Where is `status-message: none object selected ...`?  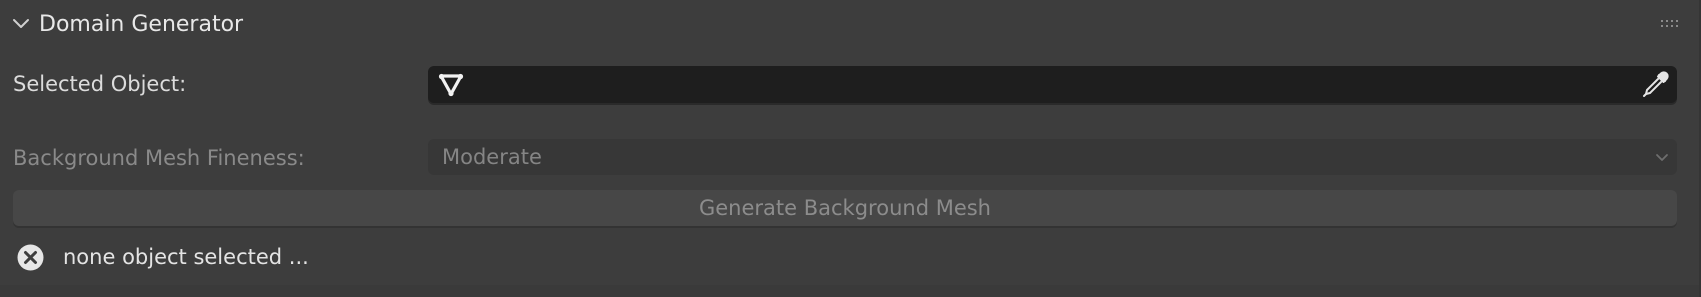
status-message: none object selected ... is located at coordinates (850, 258).